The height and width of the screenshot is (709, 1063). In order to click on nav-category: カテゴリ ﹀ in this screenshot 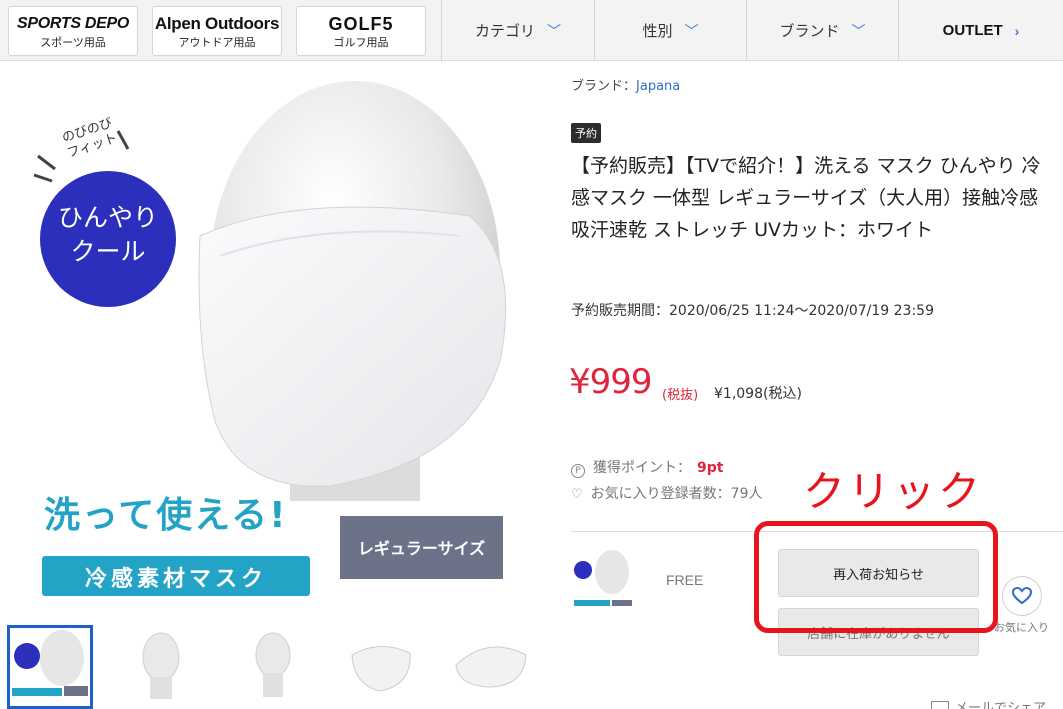, I will do `click(517, 30)`.